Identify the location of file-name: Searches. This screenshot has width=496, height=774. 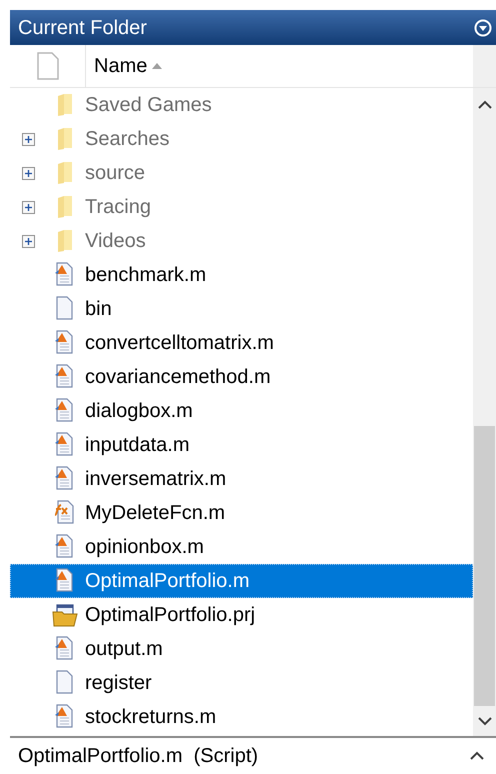
(127, 139).